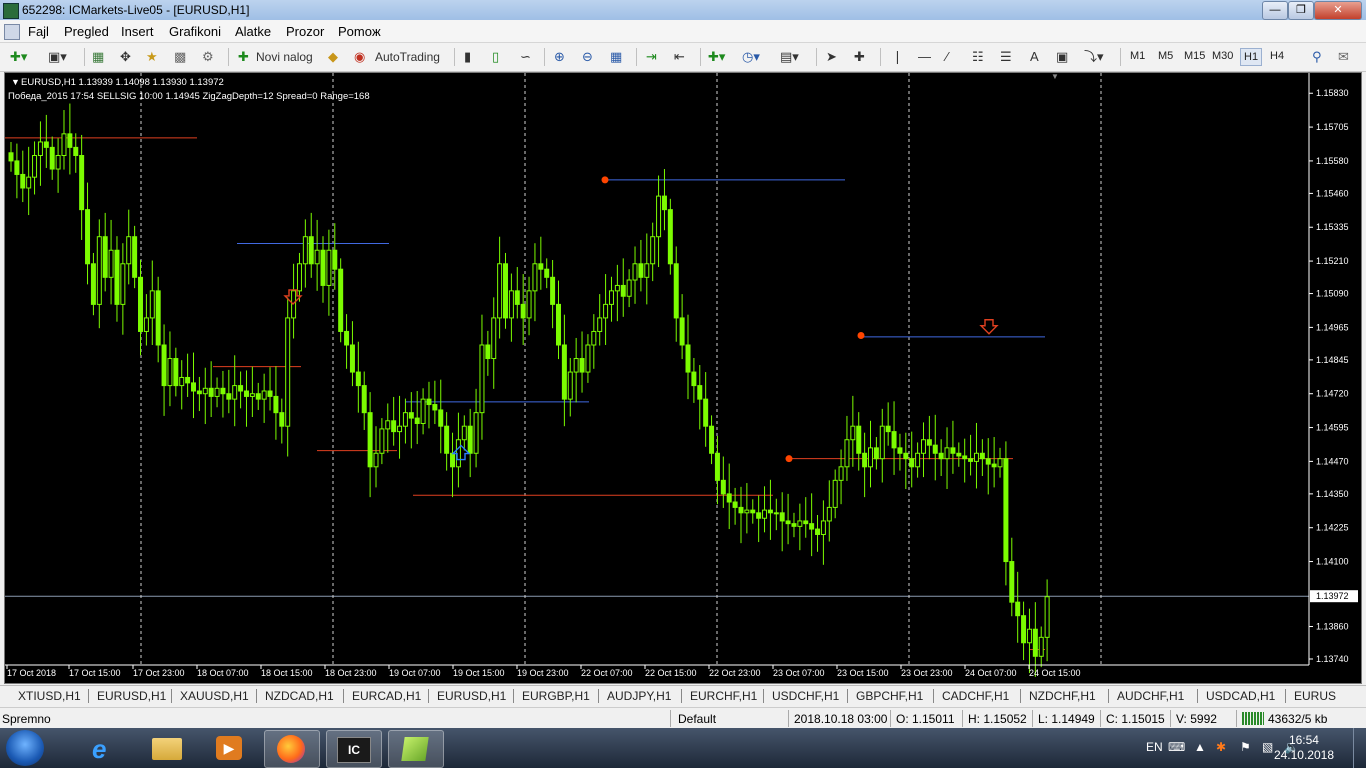 The height and width of the screenshot is (768, 1366). I want to click on chart-tab: EURUS, so click(1315, 696).